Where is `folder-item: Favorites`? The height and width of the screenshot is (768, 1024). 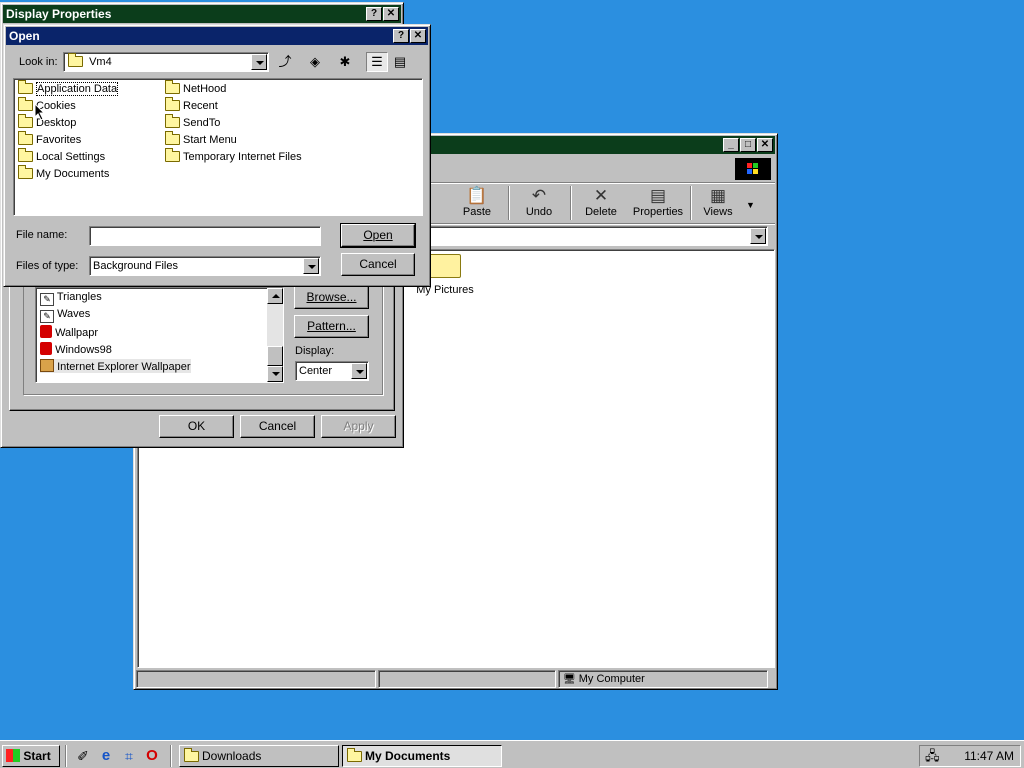 folder-item: Favorites is located at coordinates (49, 138).